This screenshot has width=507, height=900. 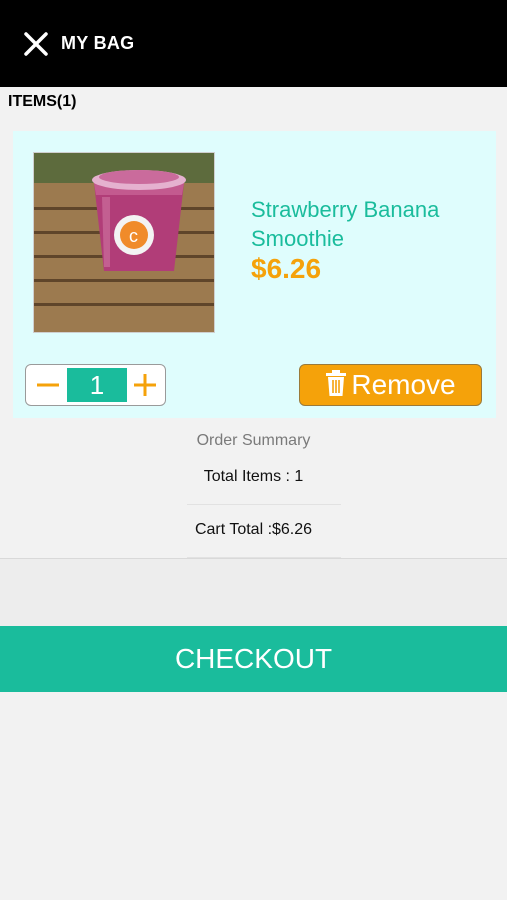 I want to click on cart-total: Cart Total :$6.26, so click(x=253, y=529).